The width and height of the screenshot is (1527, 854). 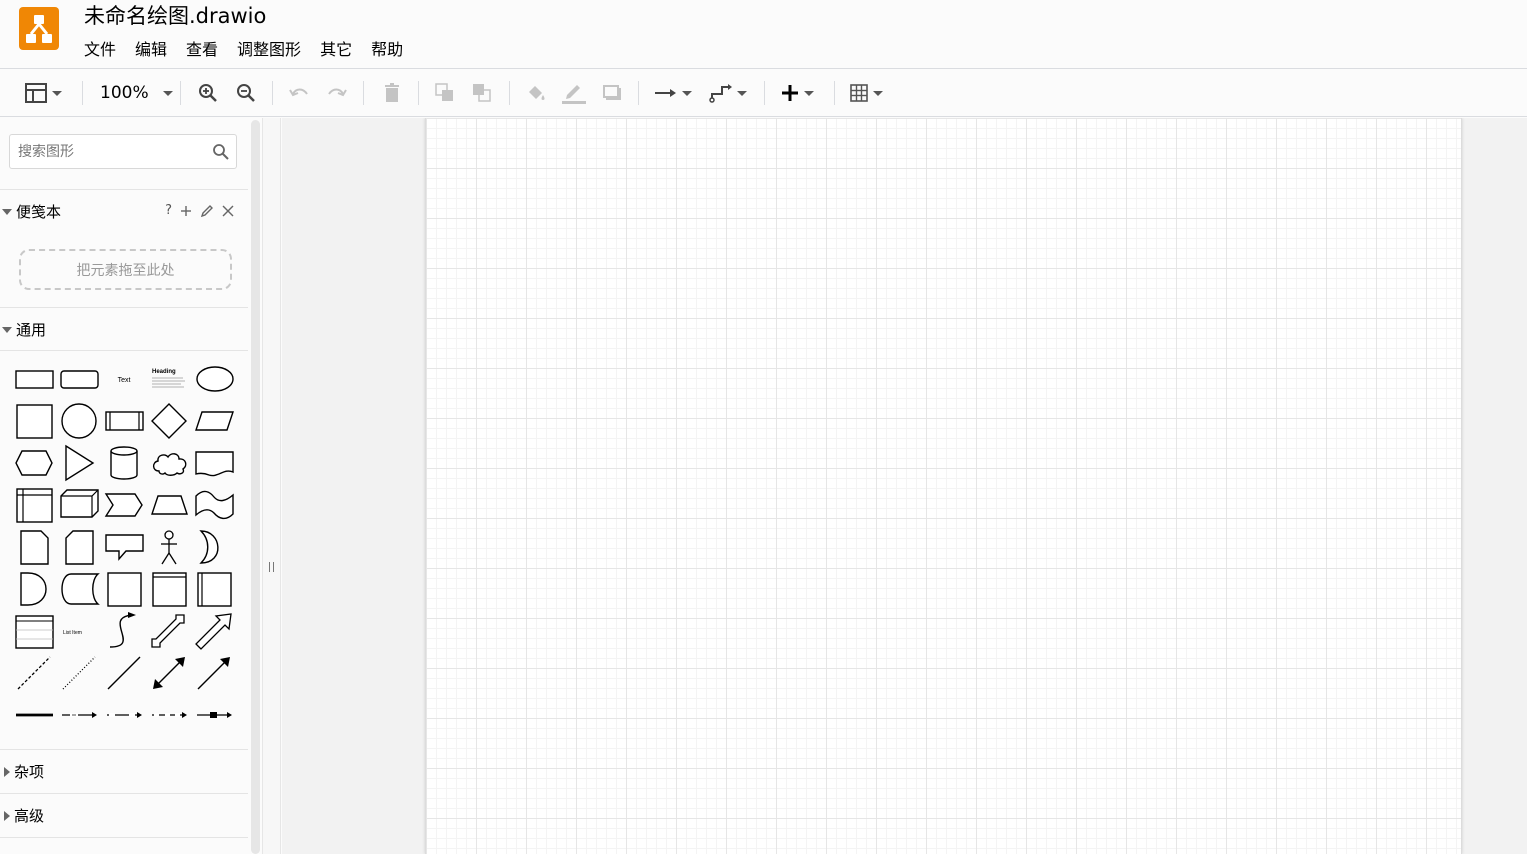 What do you see at coordinates (100, 50) in the screenshot?
I see `menu-file: 文件` at bounding box center [100, 50].